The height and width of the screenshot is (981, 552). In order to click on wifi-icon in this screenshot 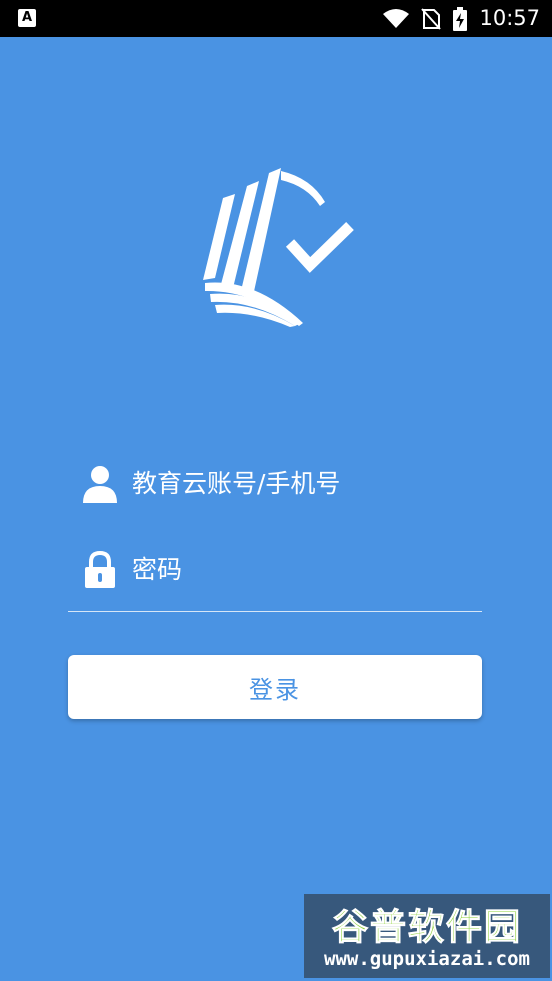, I will do `click(396, 18)`.